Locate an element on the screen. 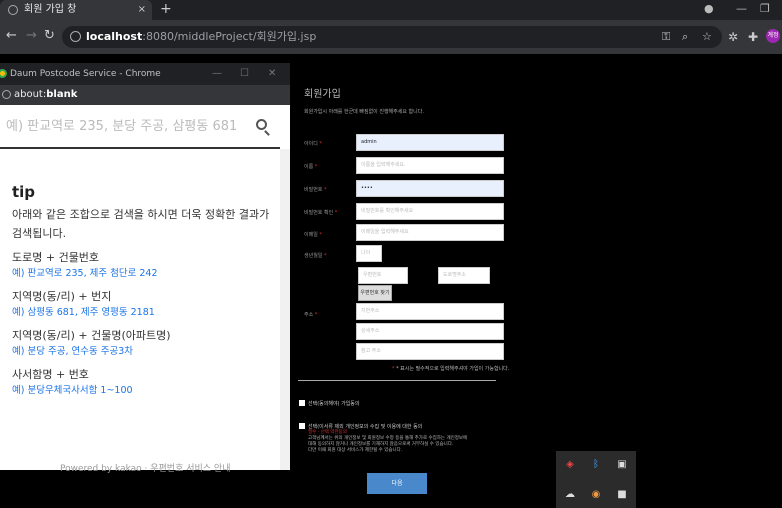 The image size is (782, 508). system-tray-overflow: ◈ ᛒ ▣ ☁ ◉ ■ is located at coordinates (596, 479).